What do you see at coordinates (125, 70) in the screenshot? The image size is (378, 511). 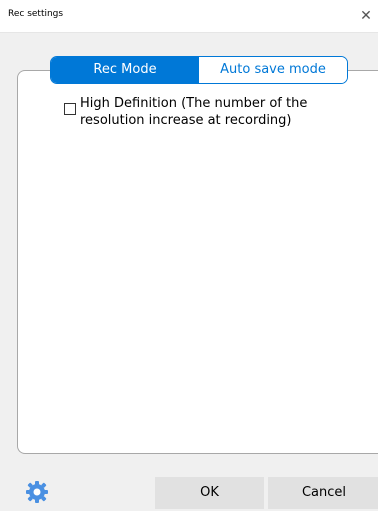 I see `tab-rec-mode: Rec Mode` at bounding box center [125, 70].